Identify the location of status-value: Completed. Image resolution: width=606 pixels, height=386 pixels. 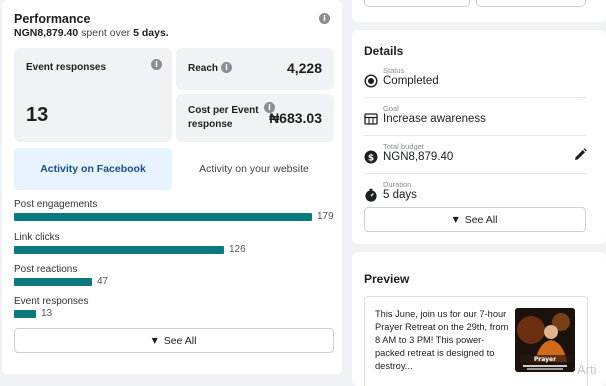
(411, 81).